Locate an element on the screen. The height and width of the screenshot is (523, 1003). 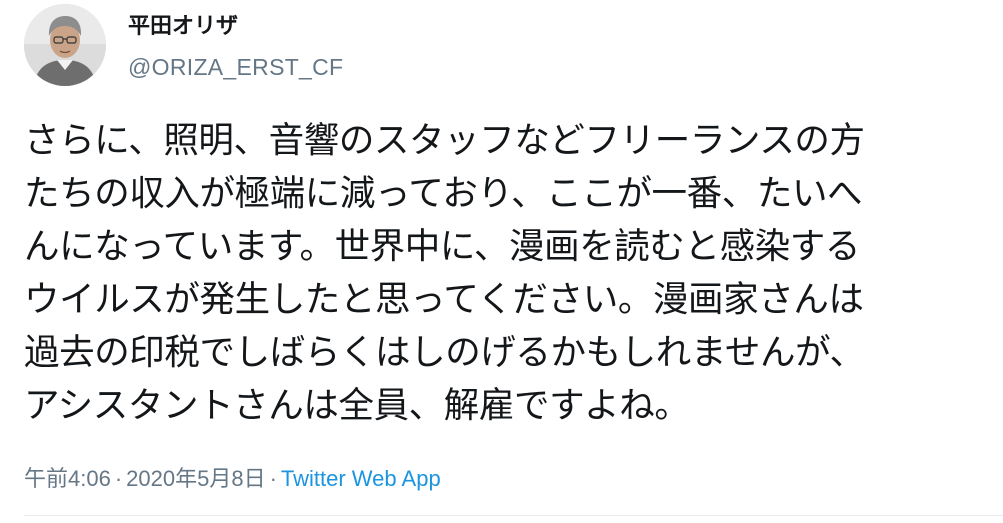
tweet-time: 午前4:06 is located at coordinates (67, 478).